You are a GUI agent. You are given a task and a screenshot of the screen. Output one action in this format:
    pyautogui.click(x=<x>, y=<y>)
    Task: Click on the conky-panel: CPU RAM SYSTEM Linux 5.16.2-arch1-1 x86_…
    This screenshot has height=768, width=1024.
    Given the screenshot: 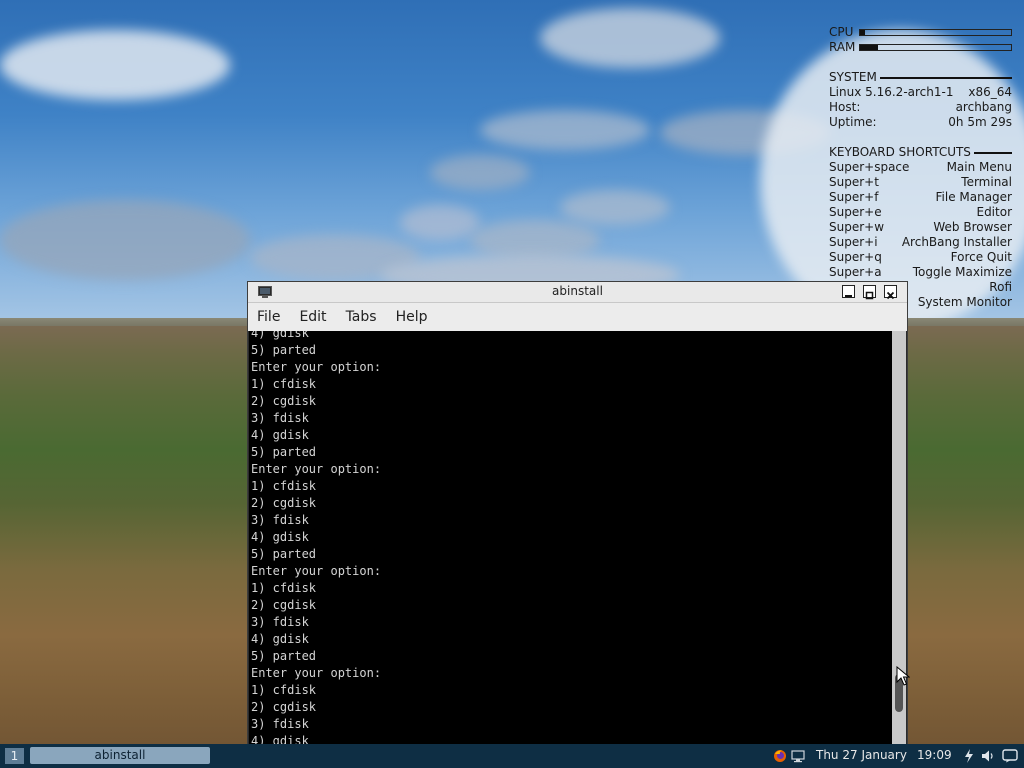 What is the action you would take?
    pyautogui.click(x=920, y=167)
    